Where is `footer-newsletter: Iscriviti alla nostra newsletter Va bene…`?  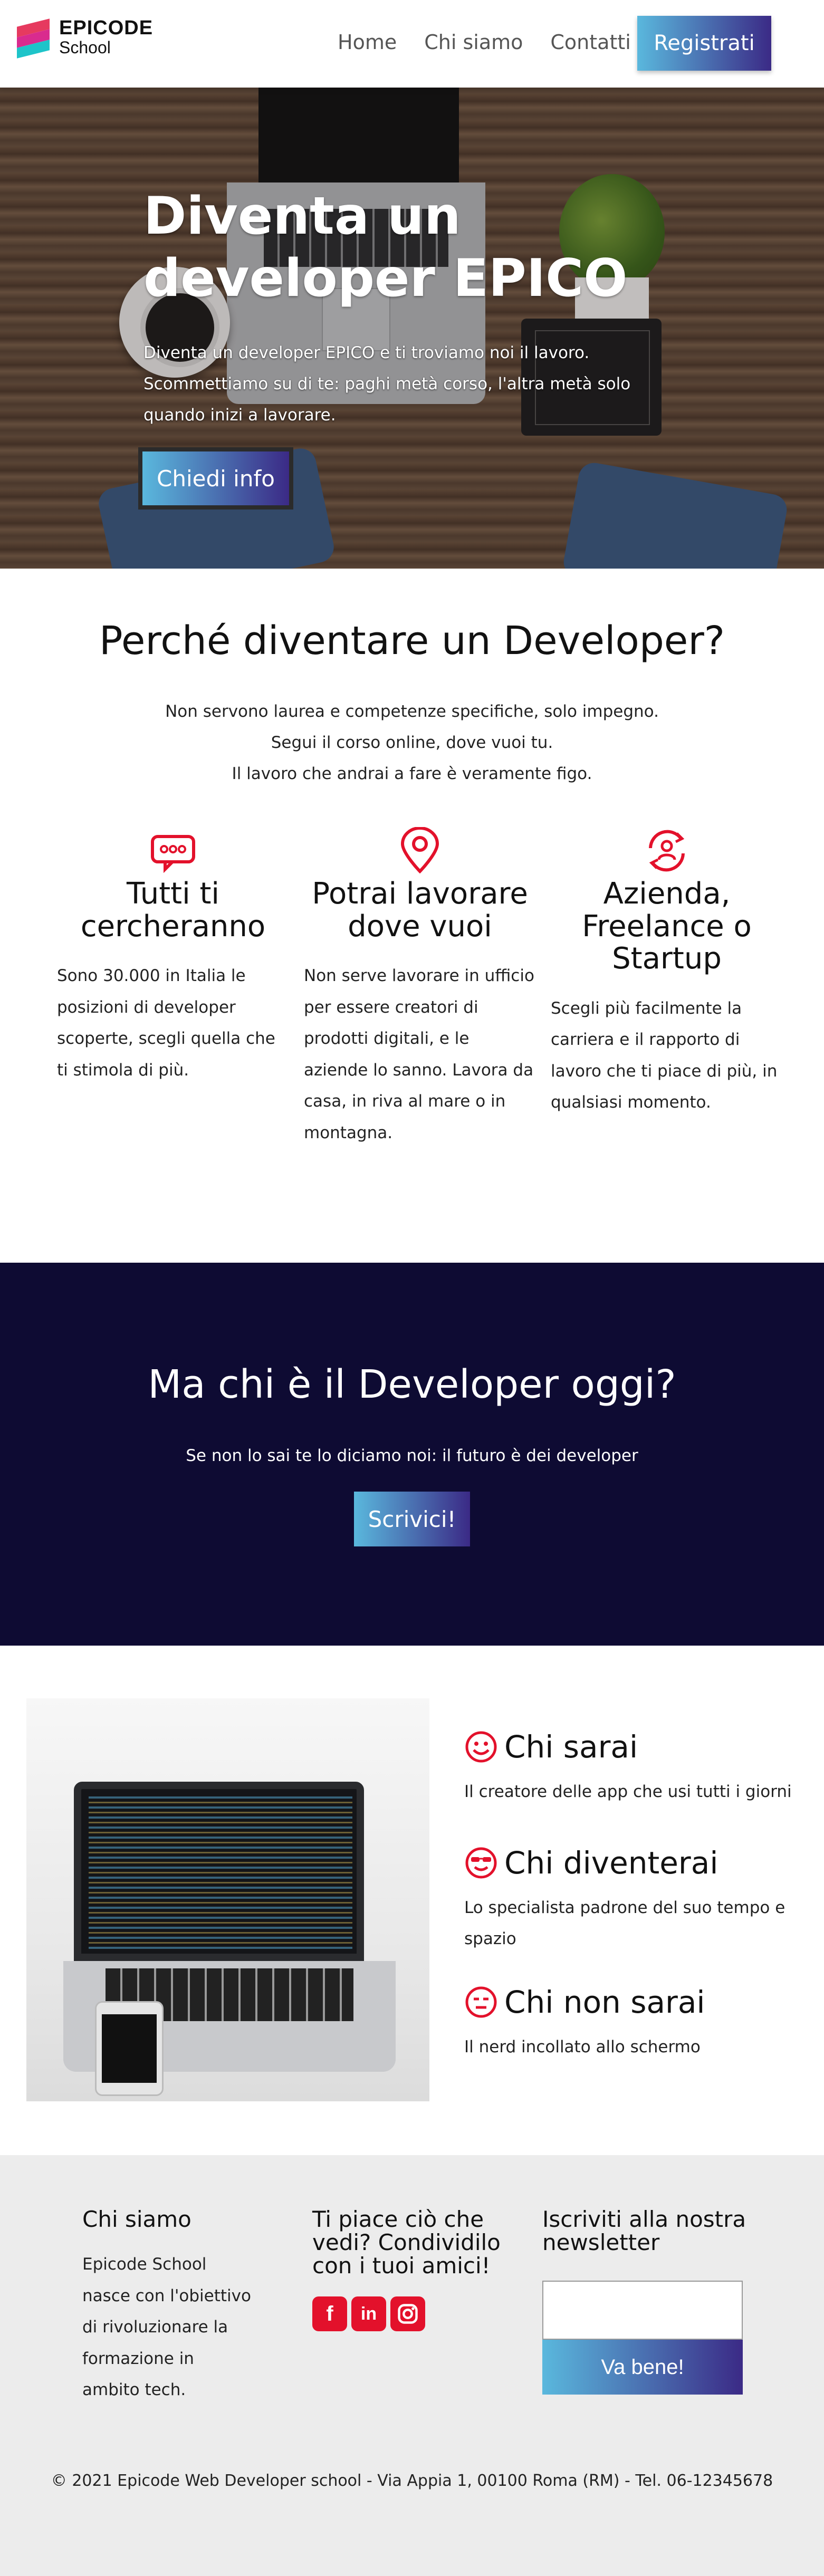
footer-newsletter: Iscriviti alla nostra newsletter Va bene… is located at coordinates (647, 2301).